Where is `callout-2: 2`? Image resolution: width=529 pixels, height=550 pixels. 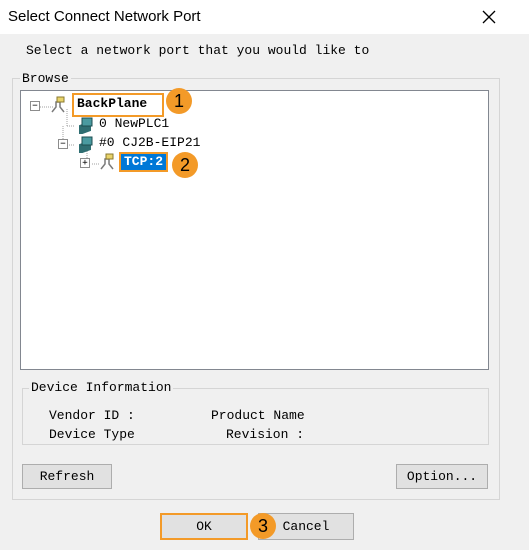
callout-2: 2 is located at coordinates (185, 165).